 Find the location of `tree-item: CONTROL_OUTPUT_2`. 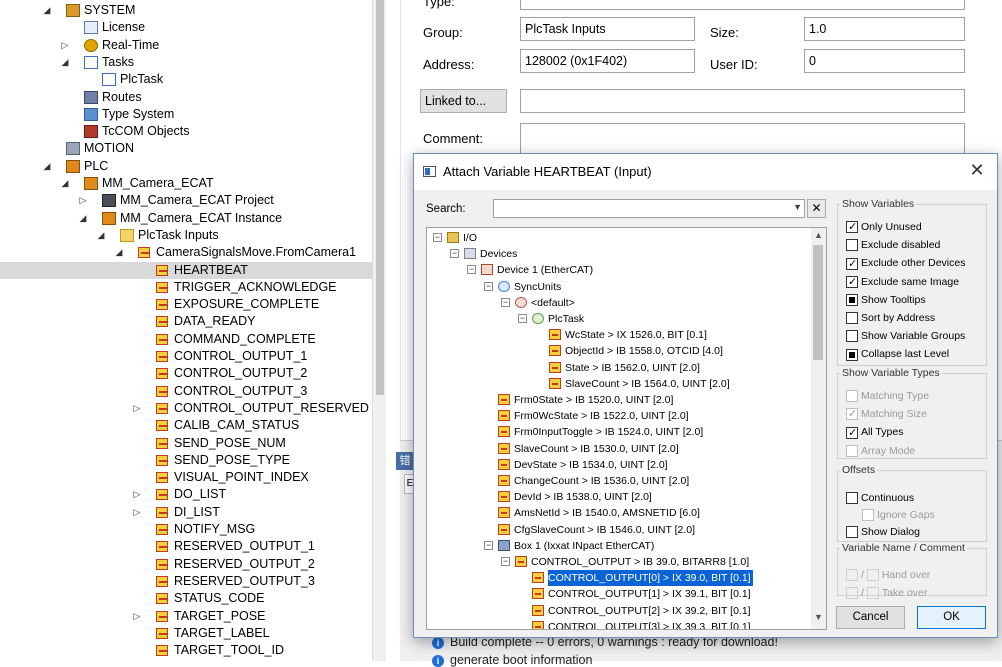

tree-item: CONTROL_OUTPUT_2 is located at coordinates (186, 373).